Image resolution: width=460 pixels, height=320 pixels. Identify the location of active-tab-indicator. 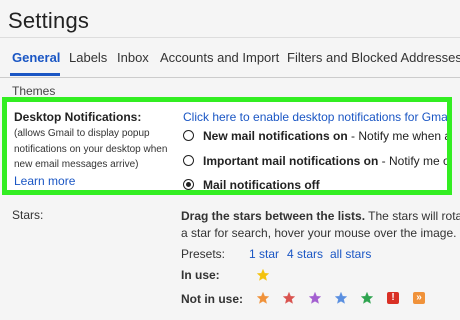
(35, 74).